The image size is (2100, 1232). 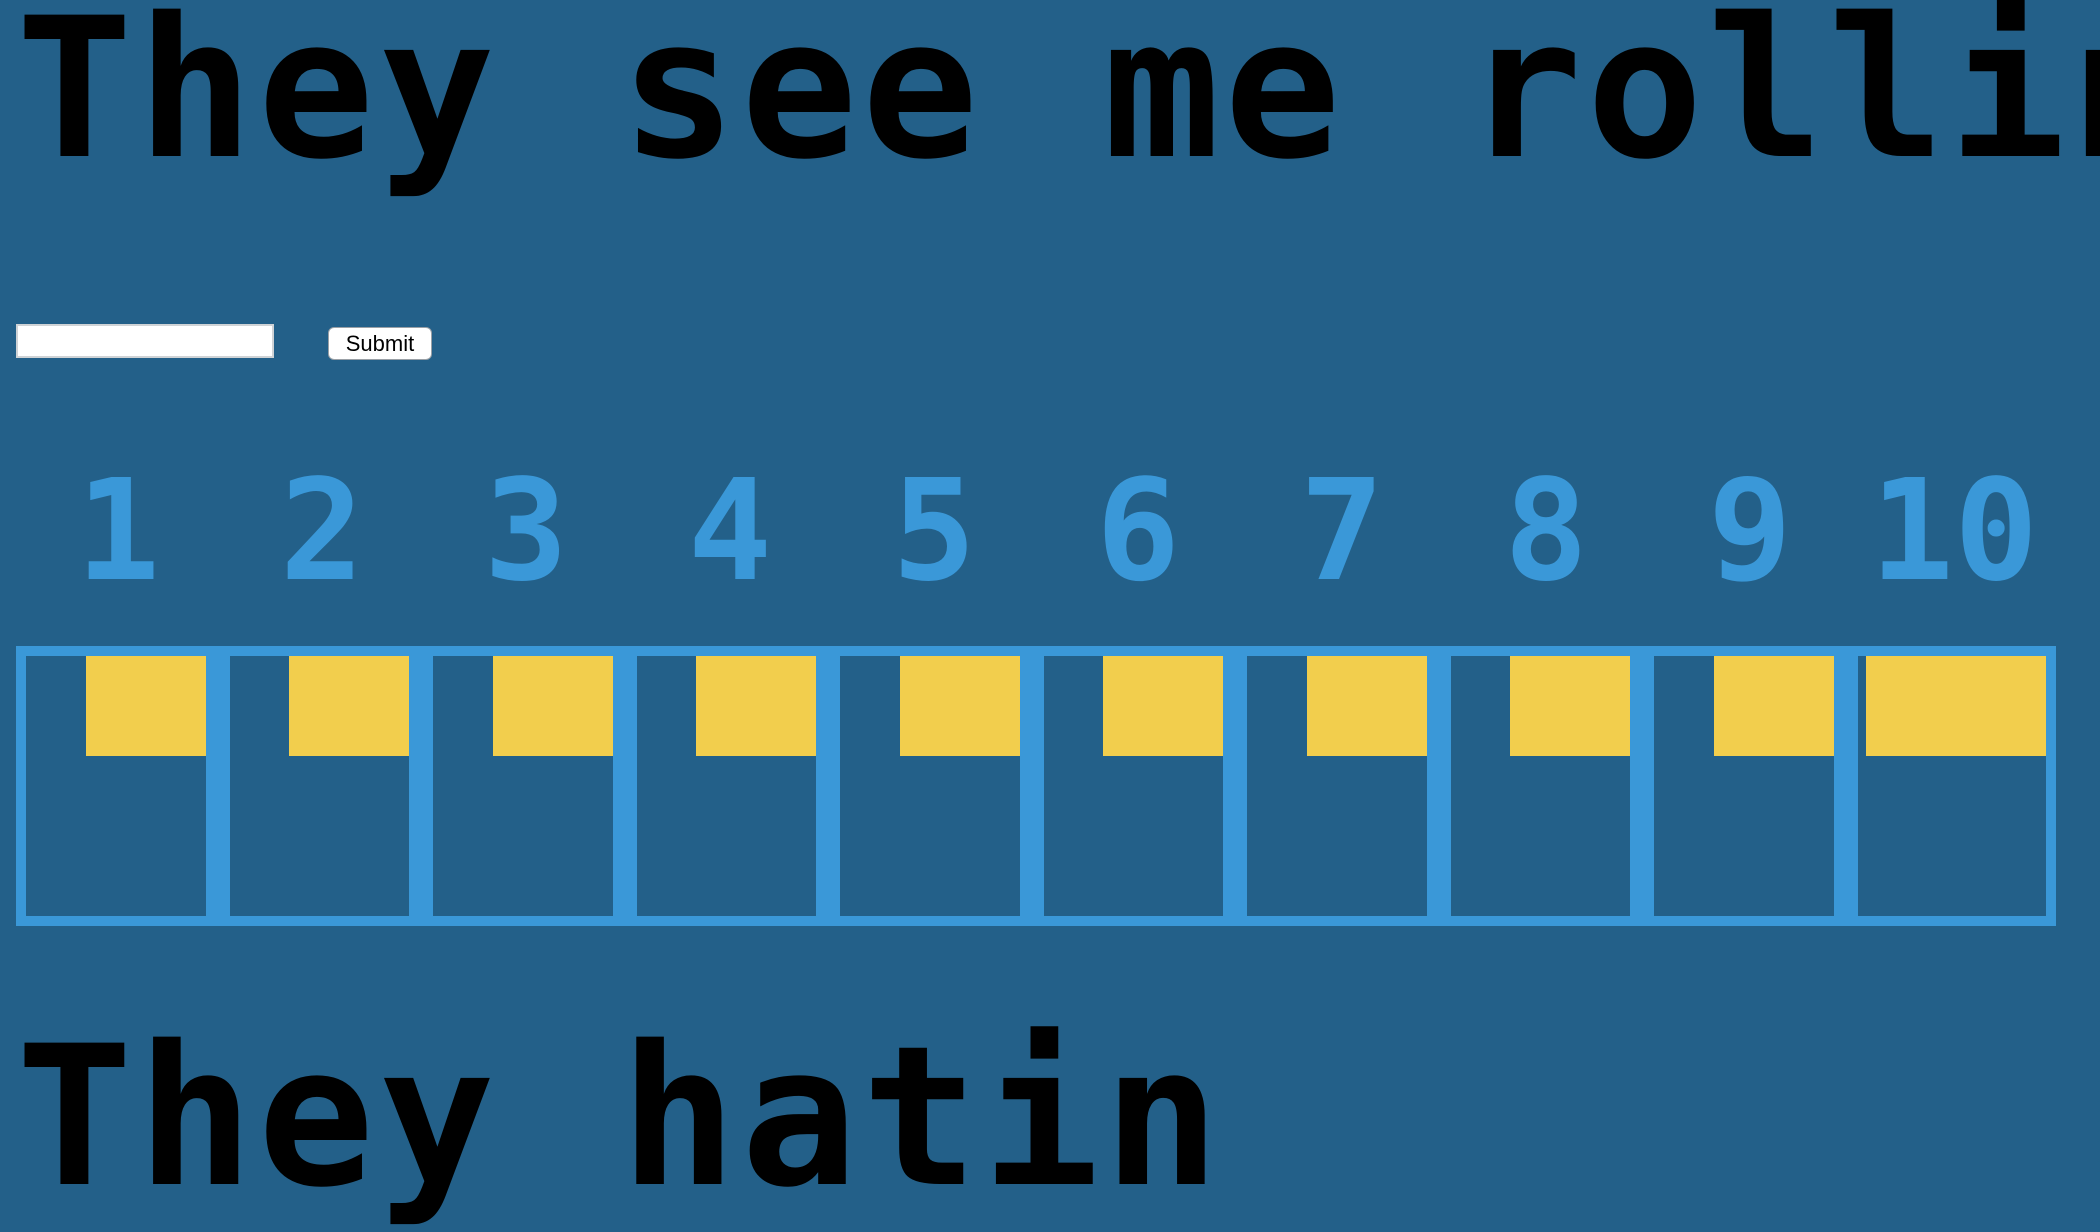 What do you see at coordinates (1138, 531) in the screenshot?
I see `frame-number-6: 6` at bounding box center [1138, 531].